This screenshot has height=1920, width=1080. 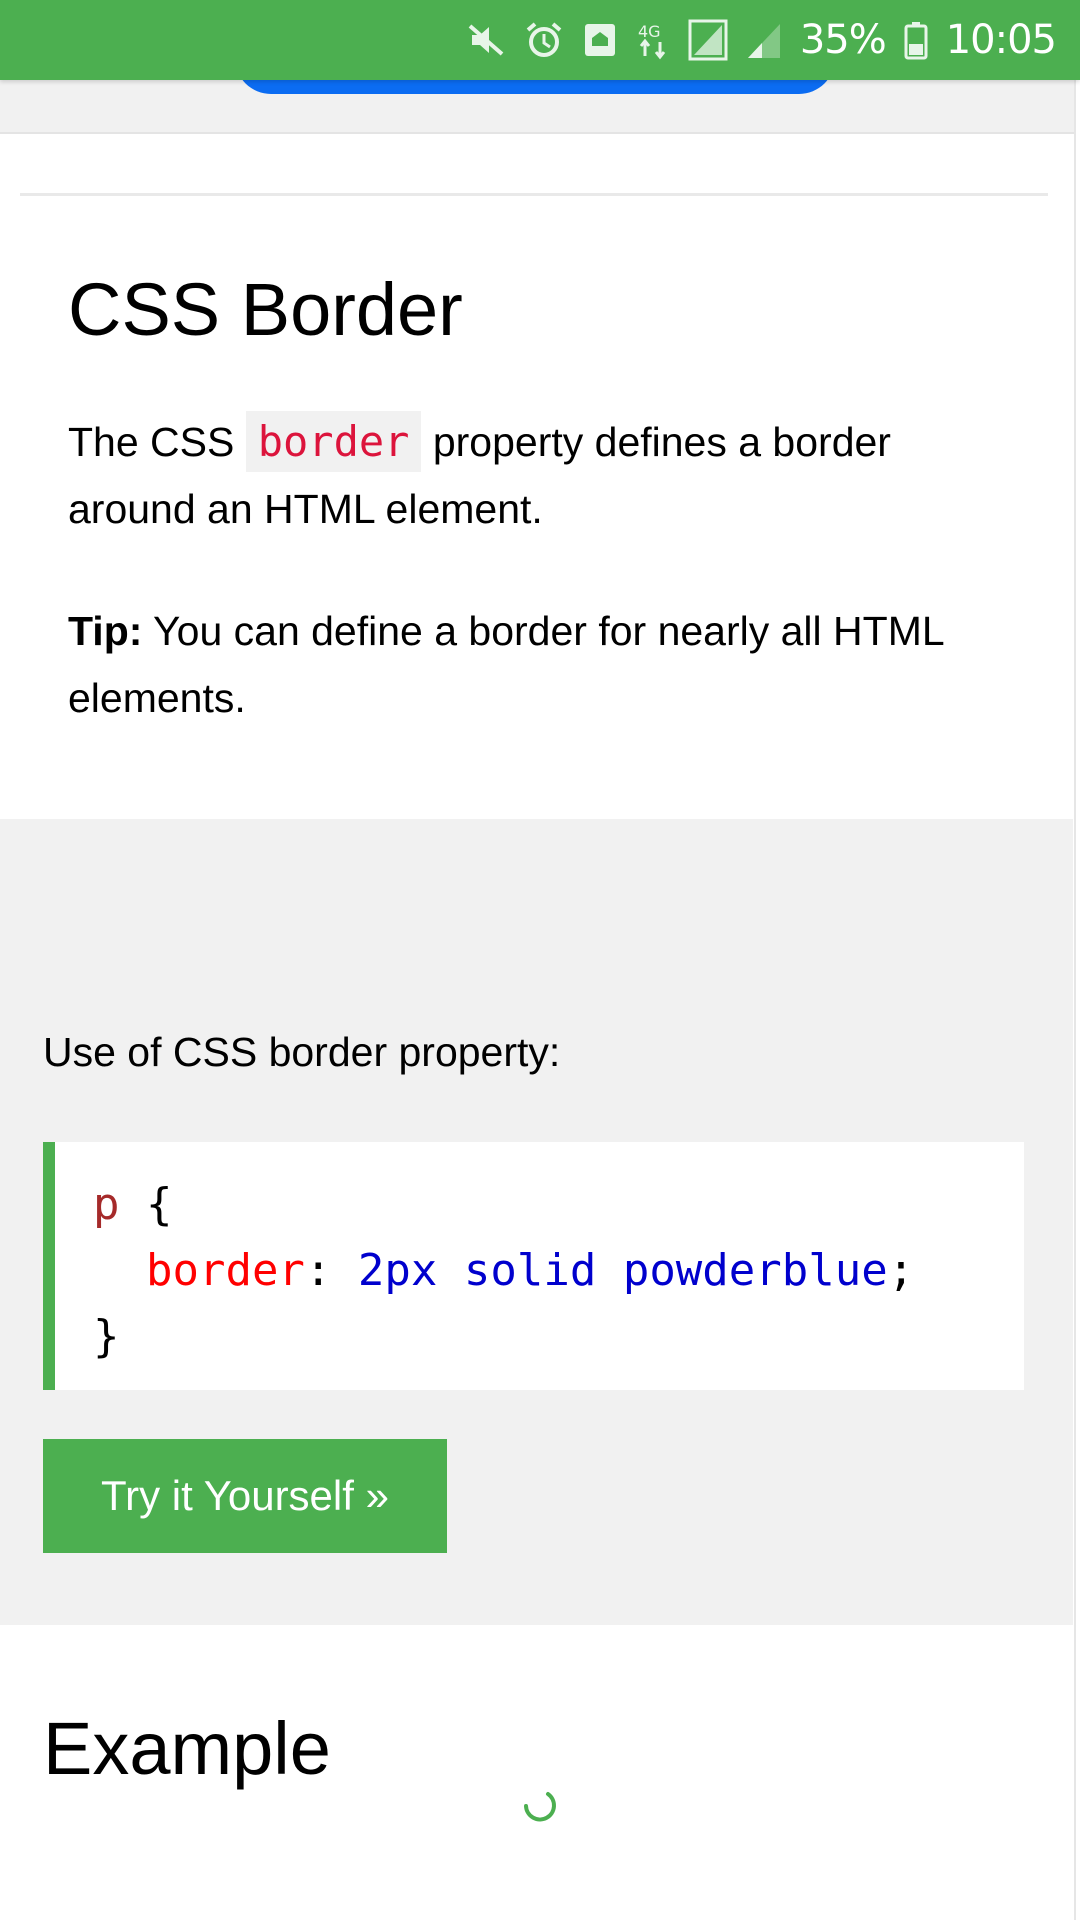 I want to click on example-description: Use of CSS border property:, so click(x=302, y=1052).